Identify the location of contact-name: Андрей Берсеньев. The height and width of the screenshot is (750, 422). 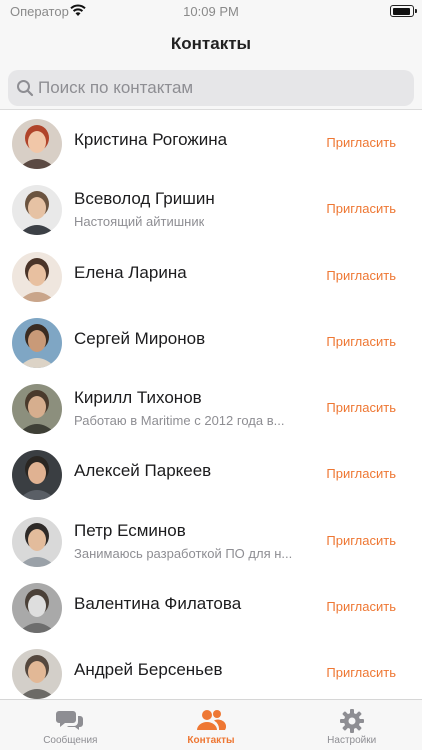
(148, 670).